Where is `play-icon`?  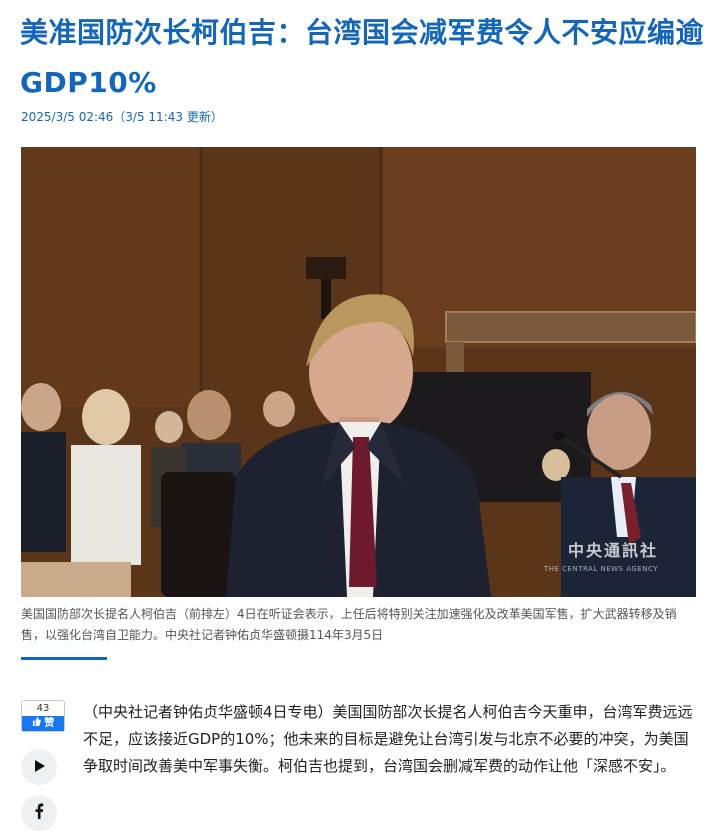
play-icon is located at coordinates (39, 767).